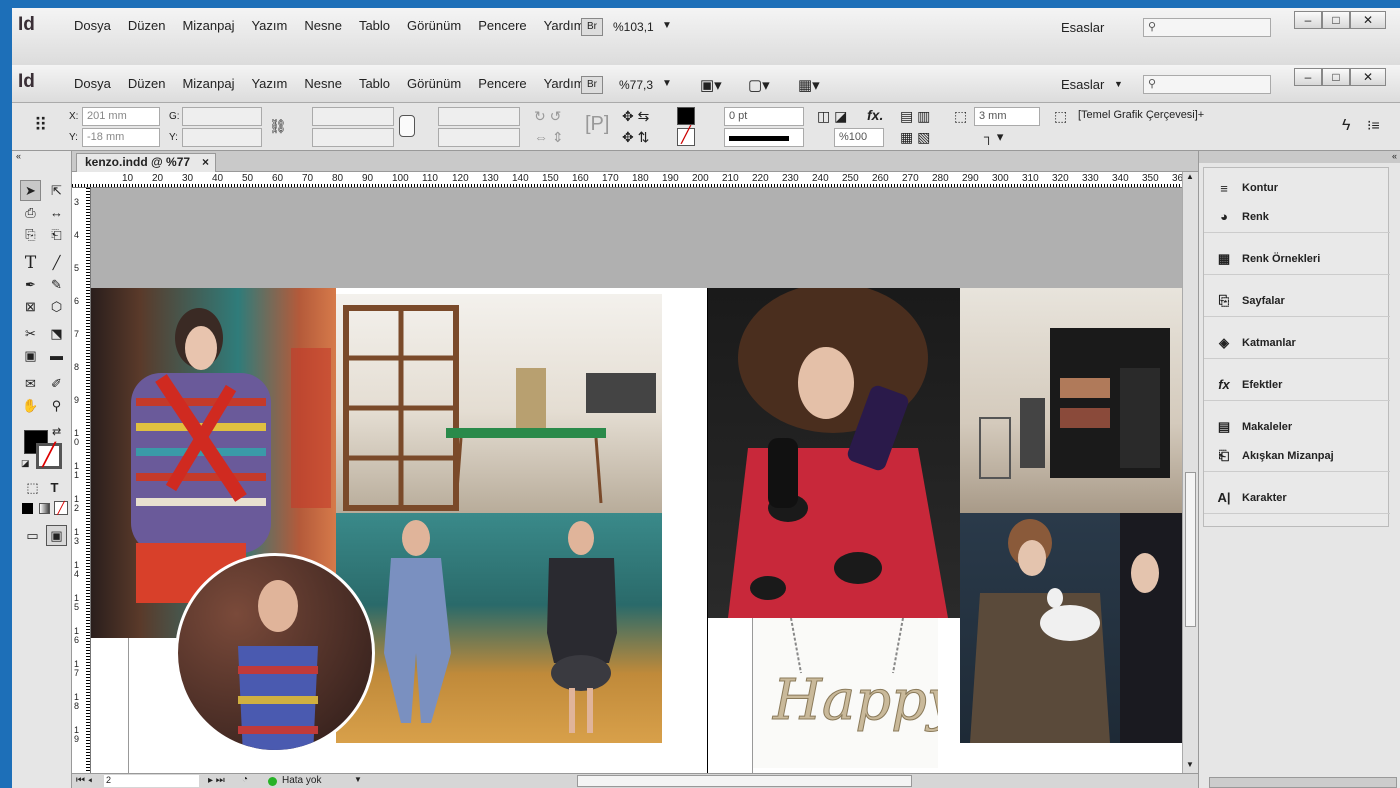  Describe the element at coordinates (151, 781) in the screenshot. I see `page-number-field: 2` at that location.